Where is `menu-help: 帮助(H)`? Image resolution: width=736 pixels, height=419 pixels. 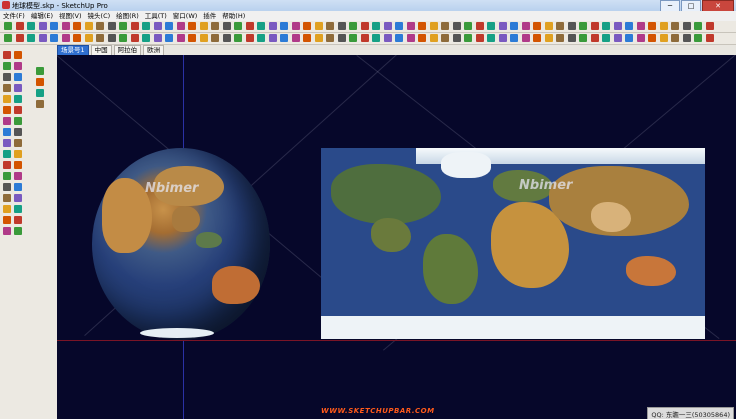 menu-help: 帮助(H) is located at coordinates (233, 16).